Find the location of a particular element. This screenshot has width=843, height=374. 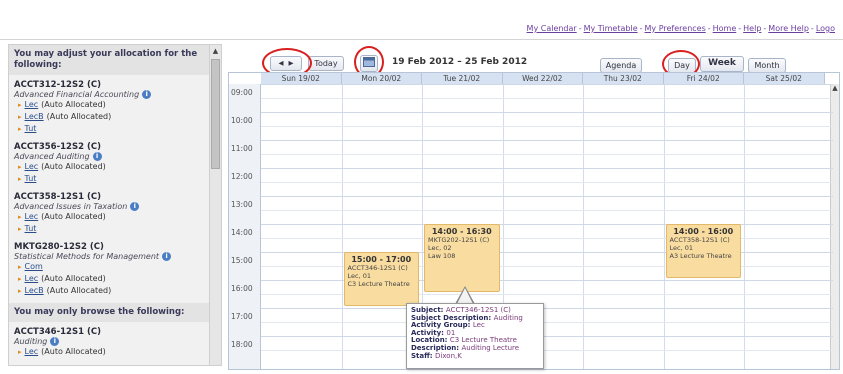

activity-item: ▸ Lec (Auto Allocated) is located at coordinates (109, 217).